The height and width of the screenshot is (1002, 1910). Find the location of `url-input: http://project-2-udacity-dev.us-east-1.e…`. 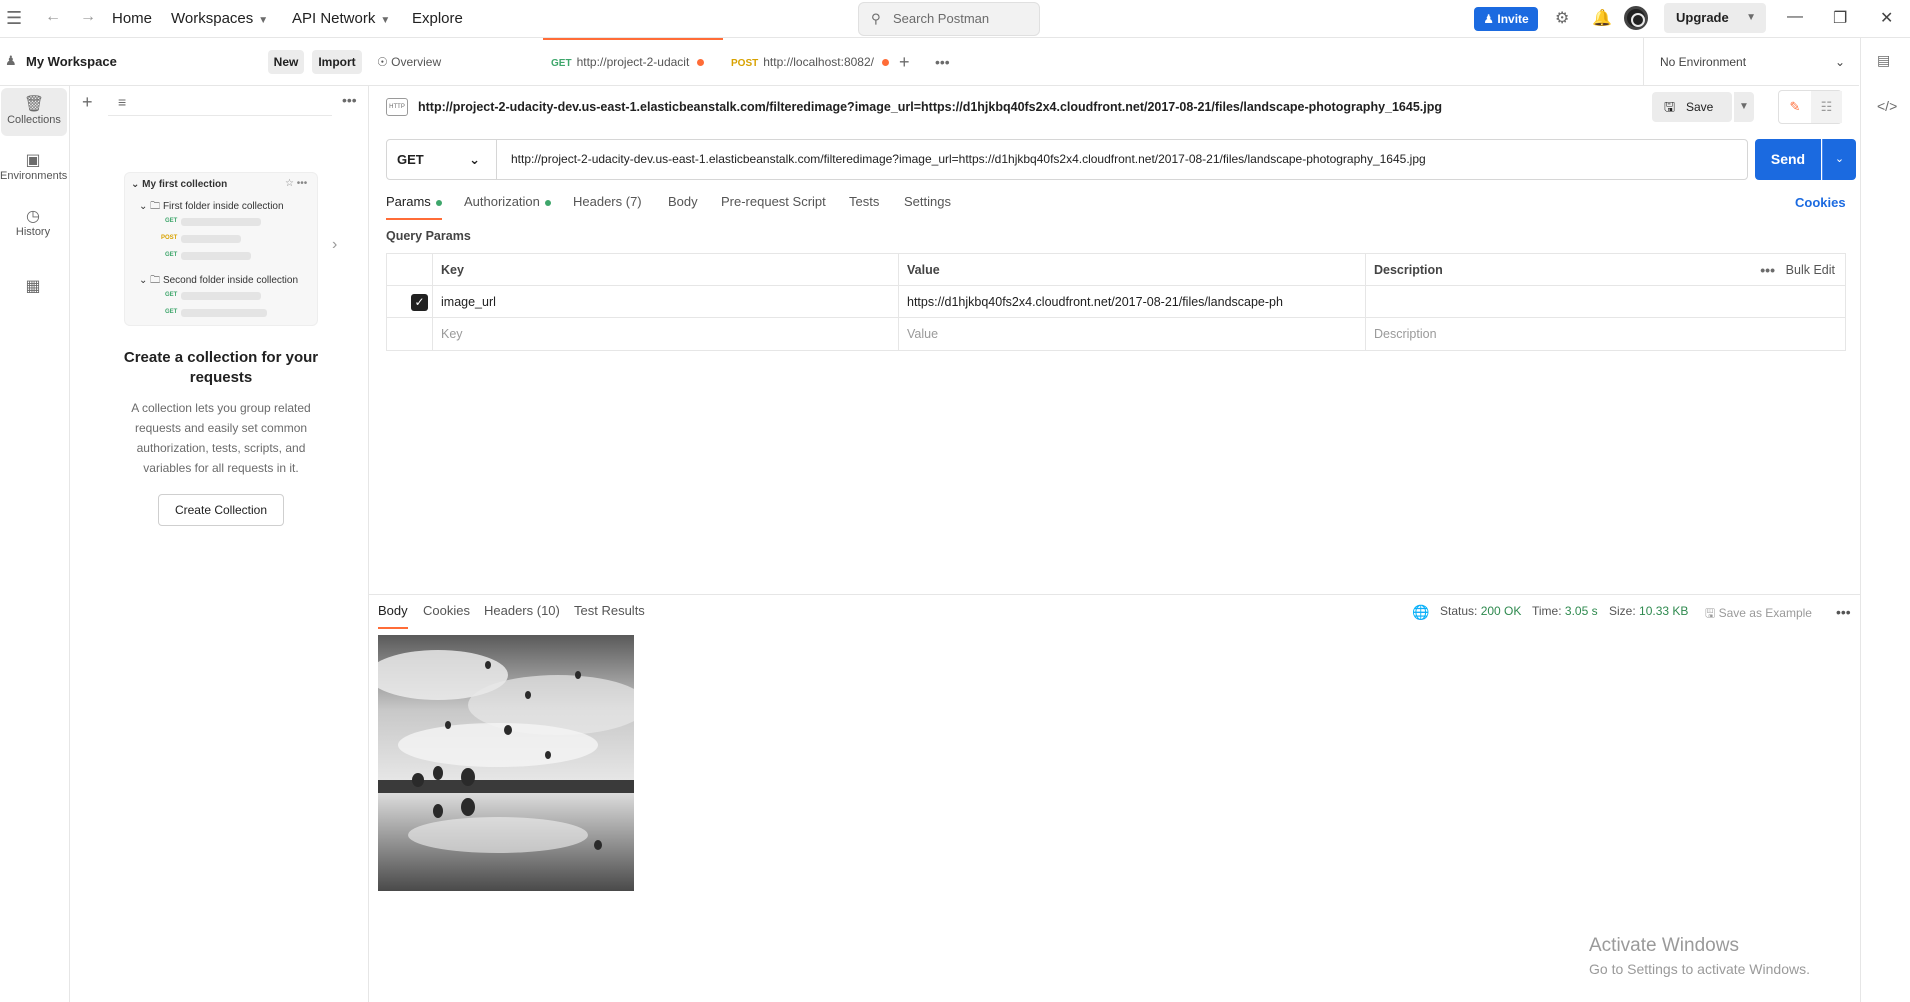

url-input: http://project-2-udacity-dev.us-east-1.e… is located at coordinates (968, 159).